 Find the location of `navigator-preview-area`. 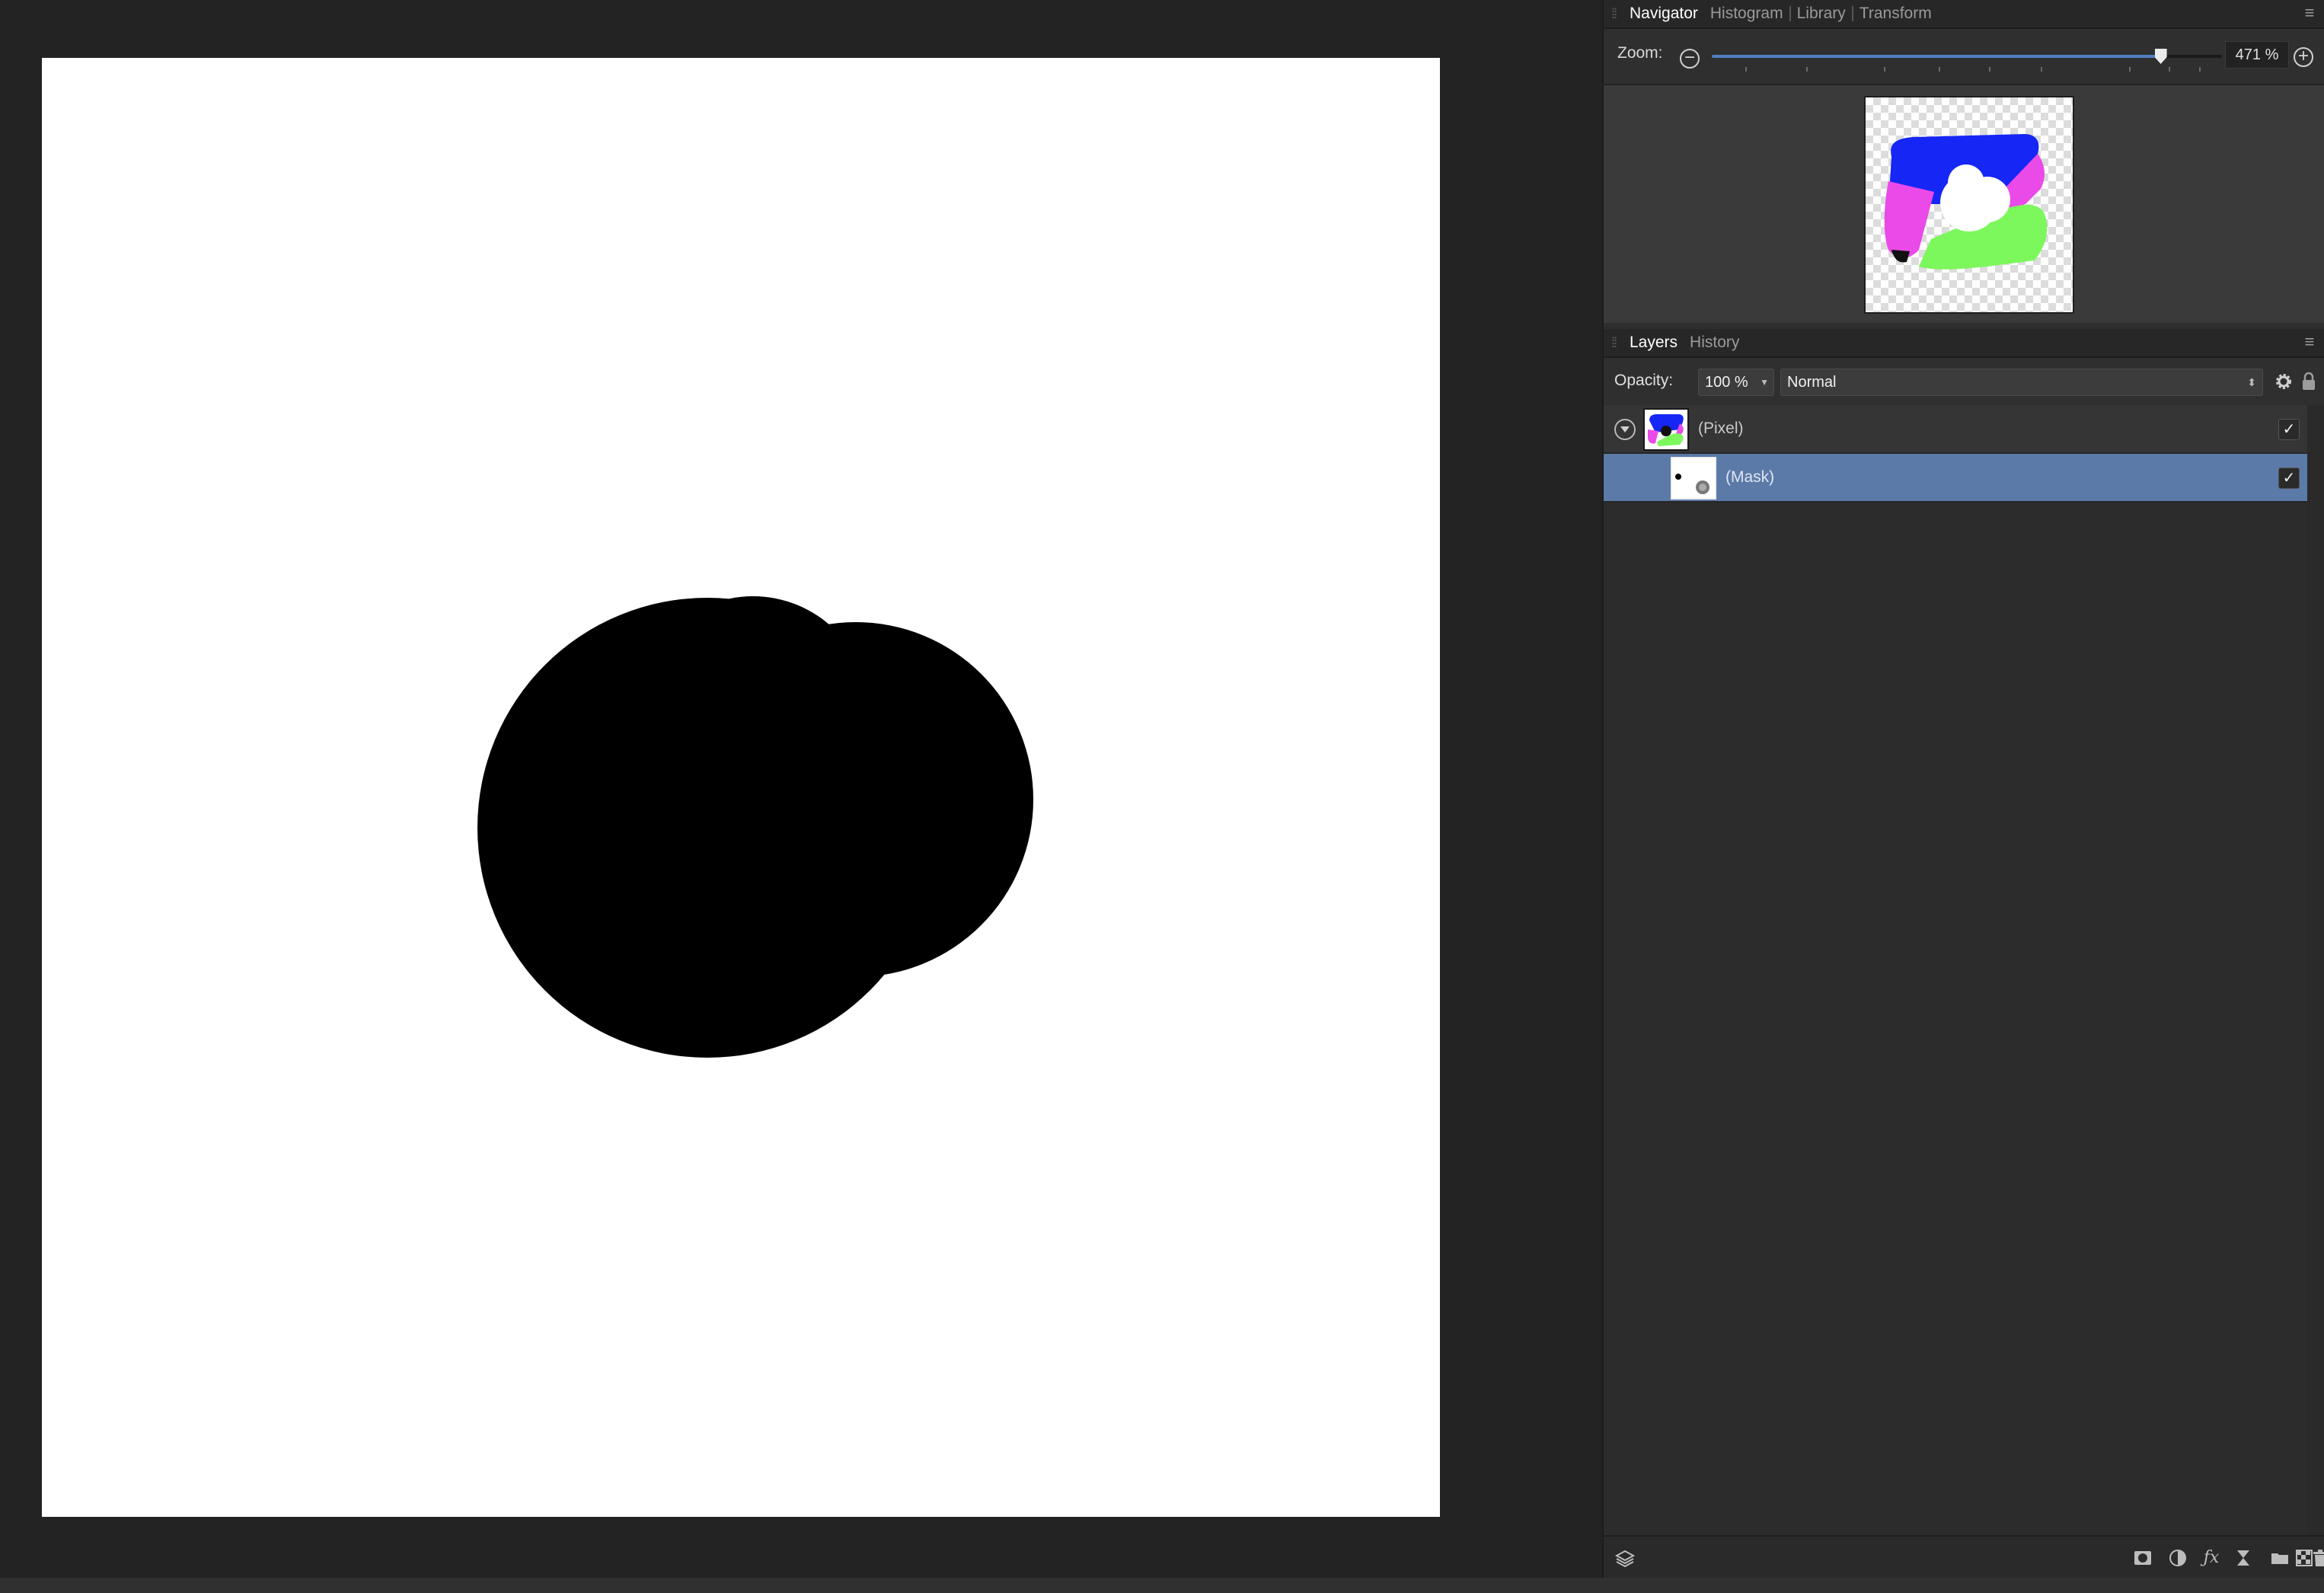

navigator-preview-area is located at coordinates (1964, 204).